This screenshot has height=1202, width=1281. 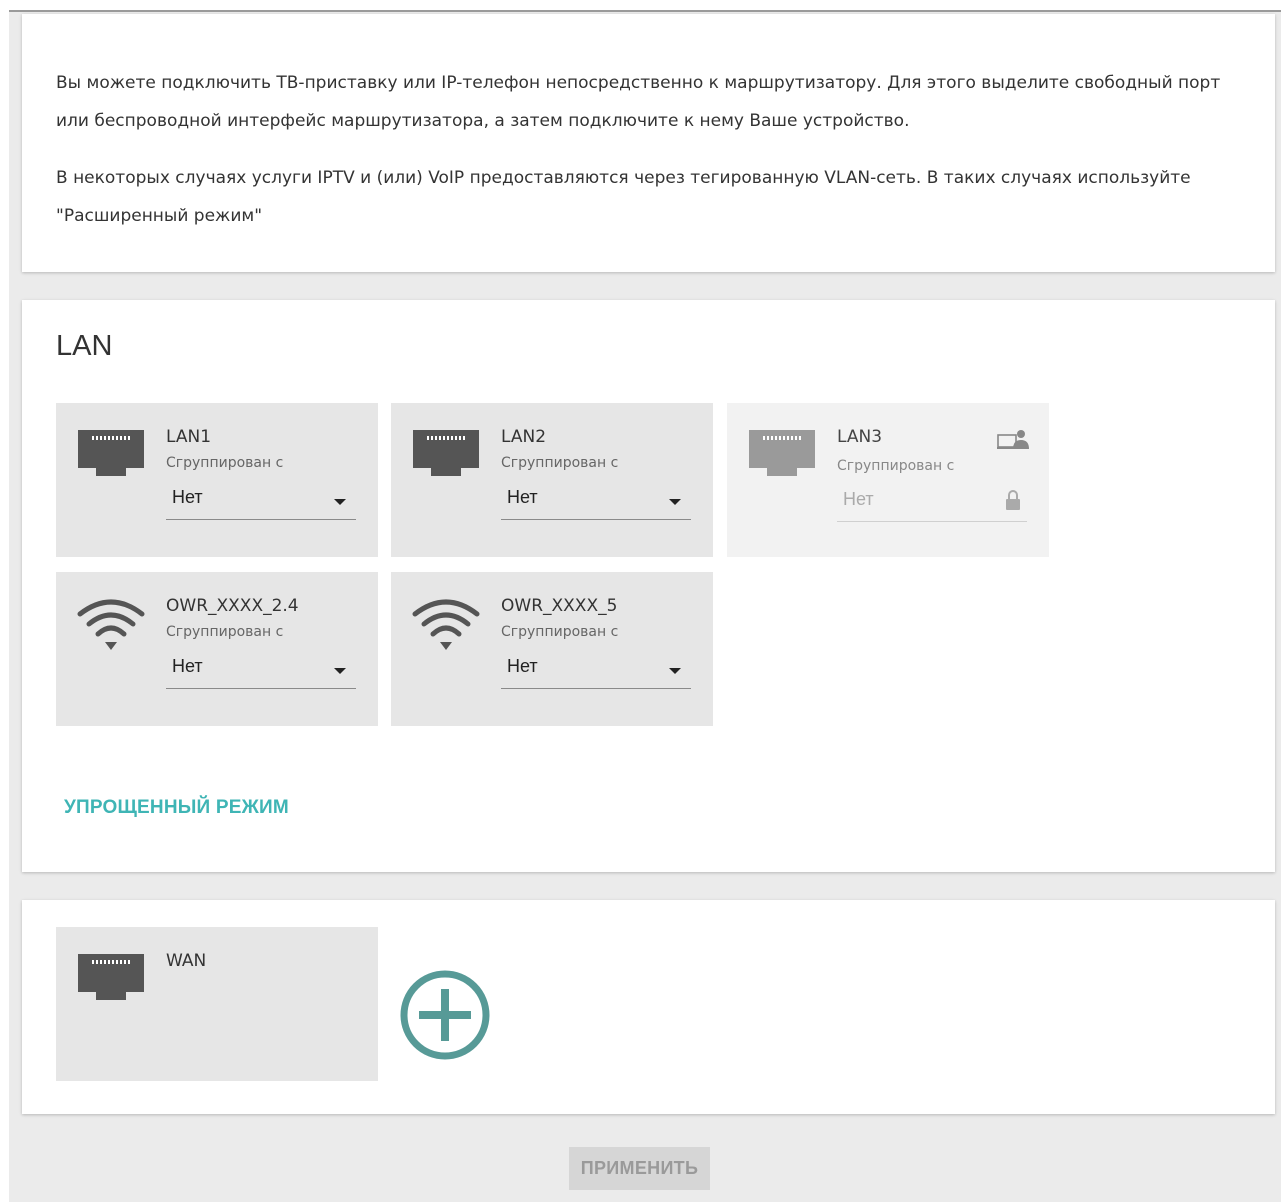 I want to click on group-select-lan1: Нет, so click(x=261, y=500).